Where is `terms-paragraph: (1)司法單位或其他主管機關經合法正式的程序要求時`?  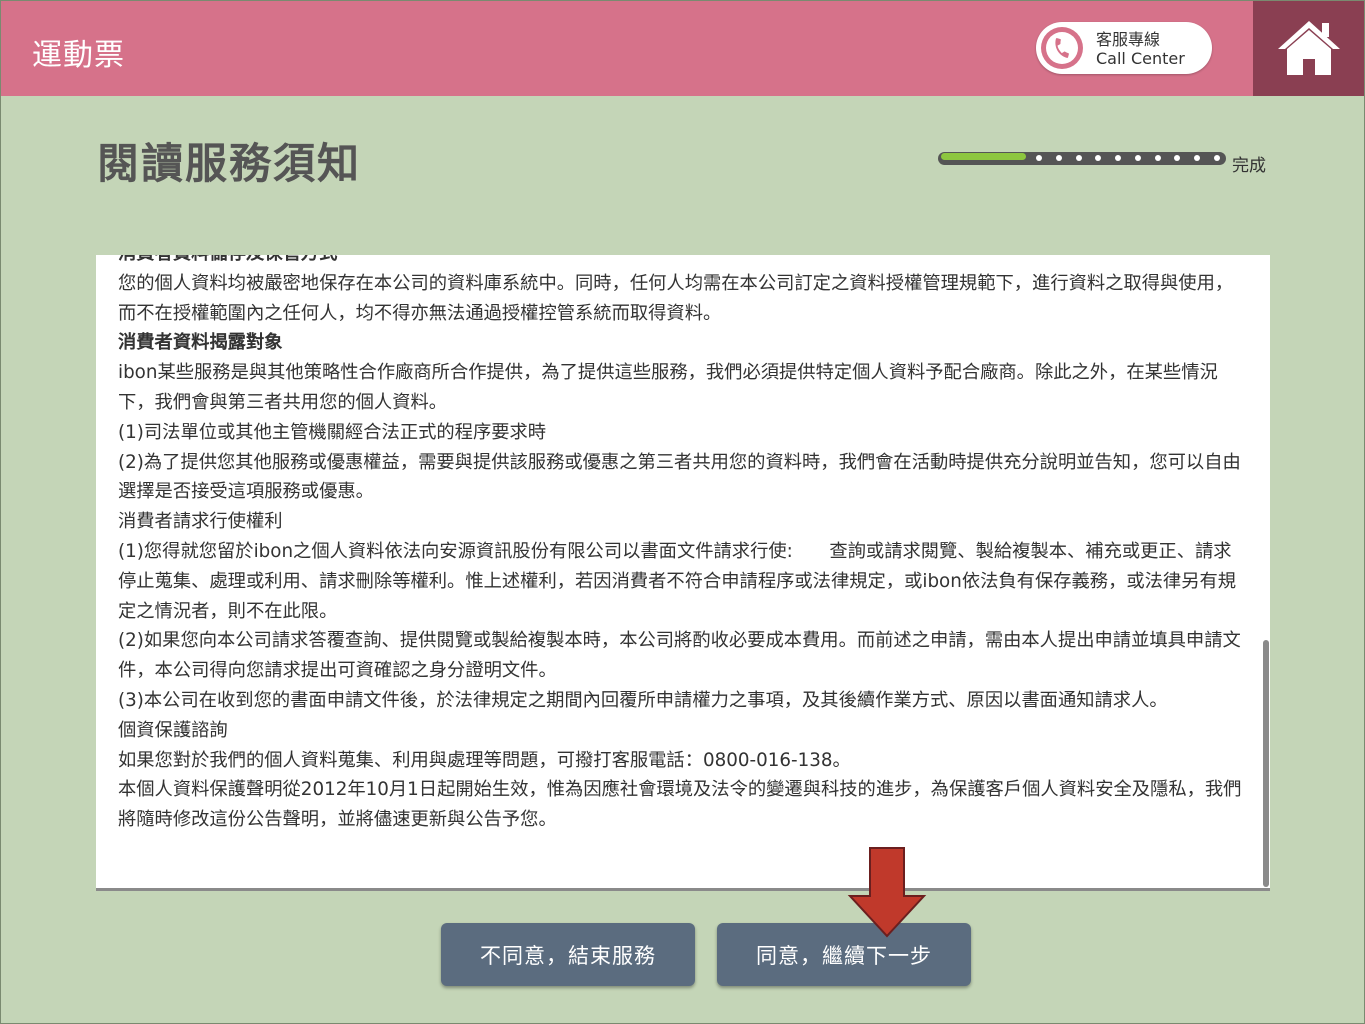
terms-paragraph: (1)司法單位或其他主管機關經合法正式的程序要求時 is located at coordinates (332, 432).